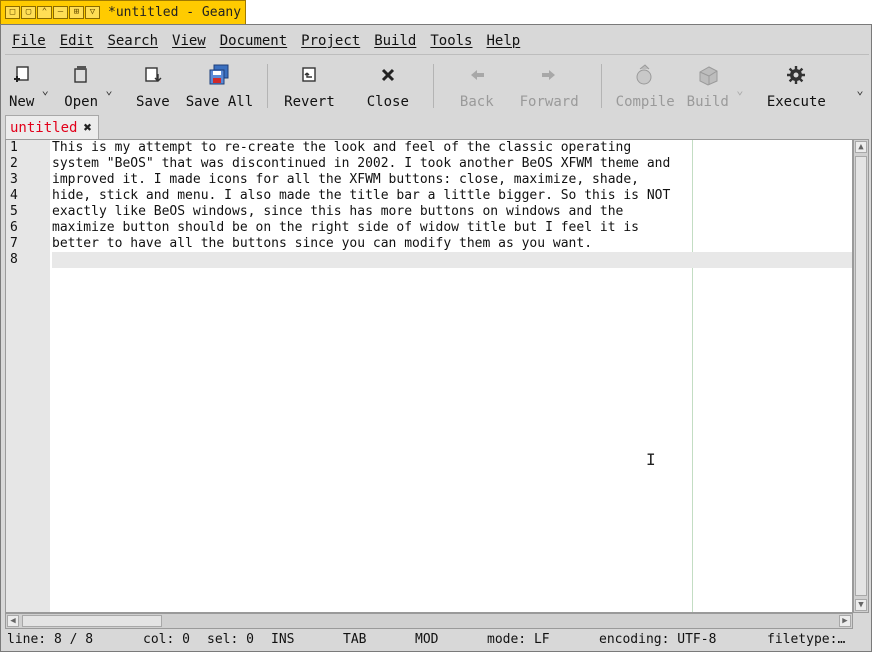 The height and width of the screenshot is (652, 872). I want to click on scroll-right-arrow-icon: ▶, so click(845, 621).